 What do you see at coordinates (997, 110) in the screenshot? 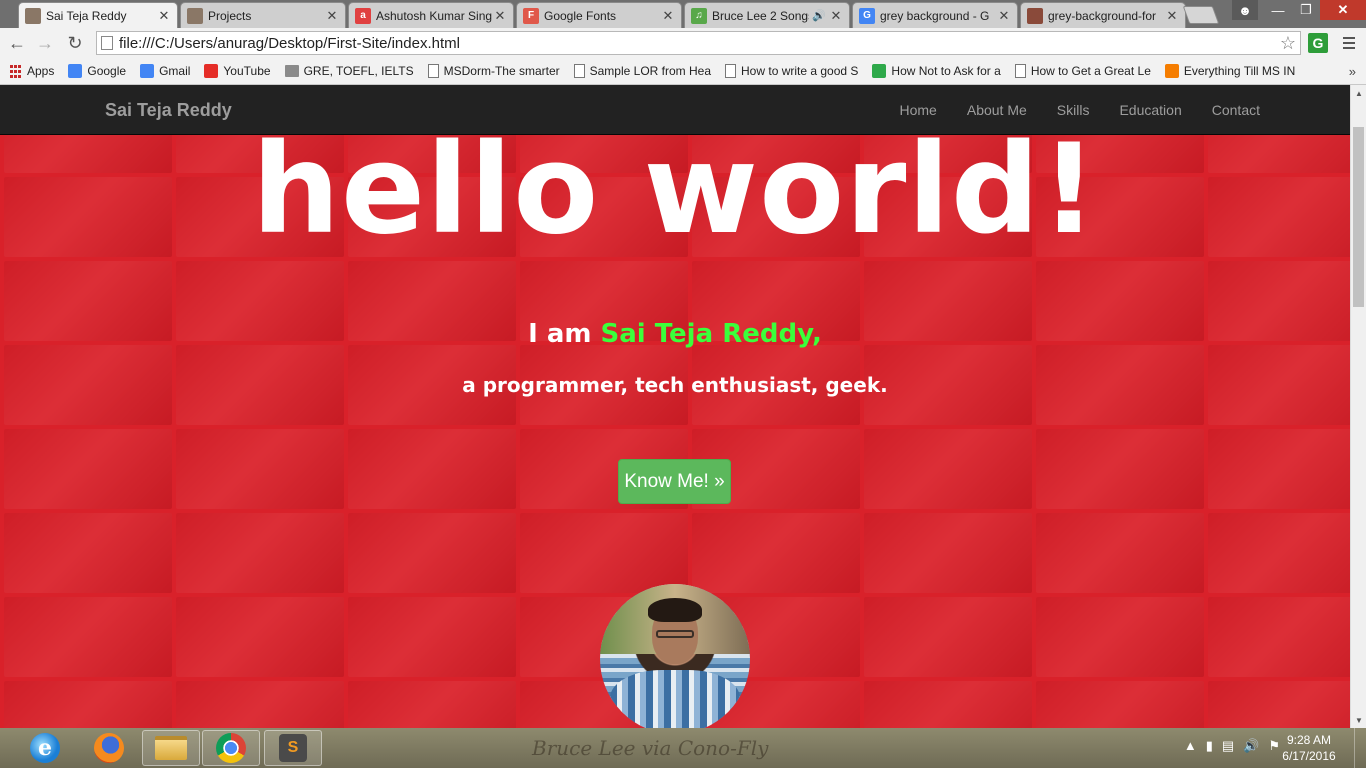
I see `nav-about-link: About Me` at bounding box center [997, 110].